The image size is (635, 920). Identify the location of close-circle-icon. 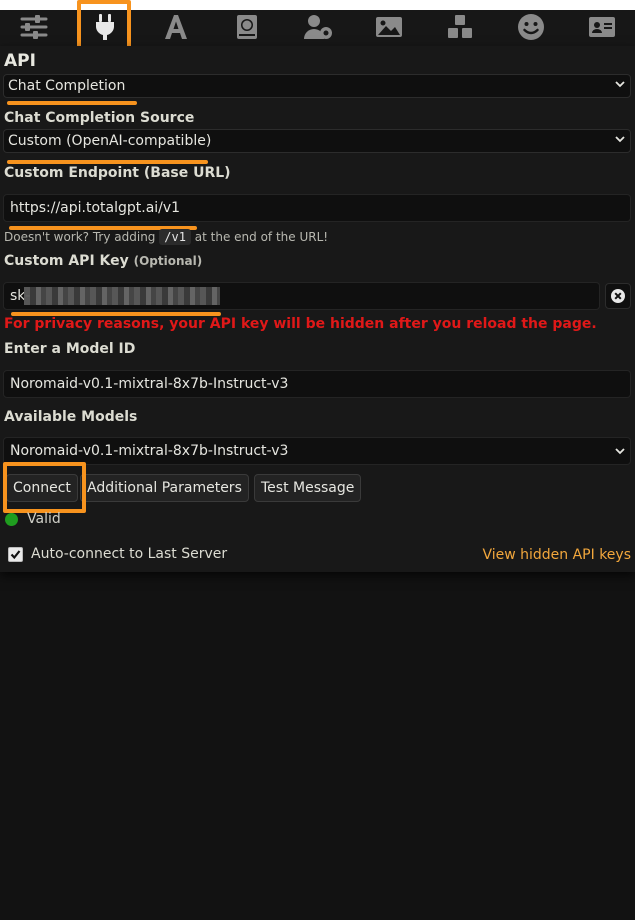
(618, 296).